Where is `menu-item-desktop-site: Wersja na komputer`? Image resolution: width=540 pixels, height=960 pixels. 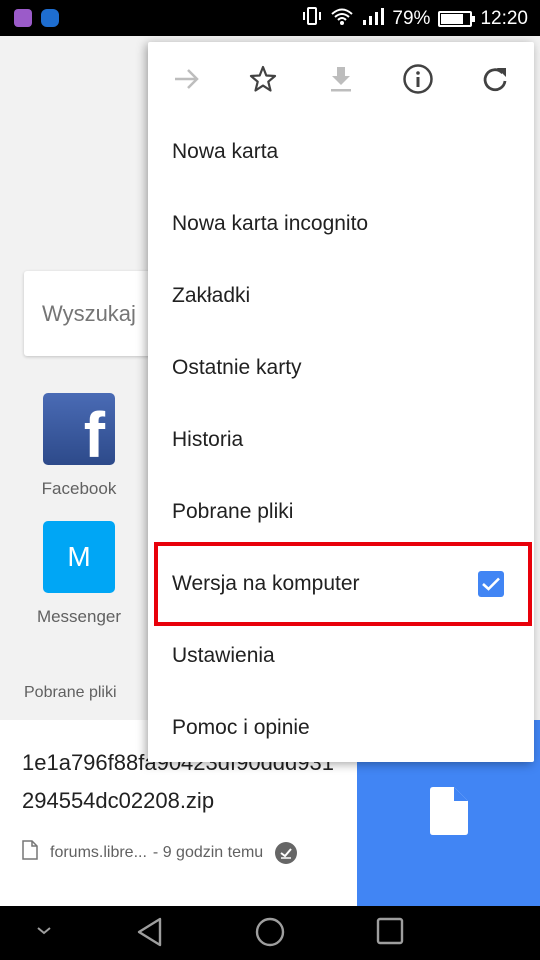
menu-item-desktop-site: Wersja na komputer is located at coordinates (341, 584).